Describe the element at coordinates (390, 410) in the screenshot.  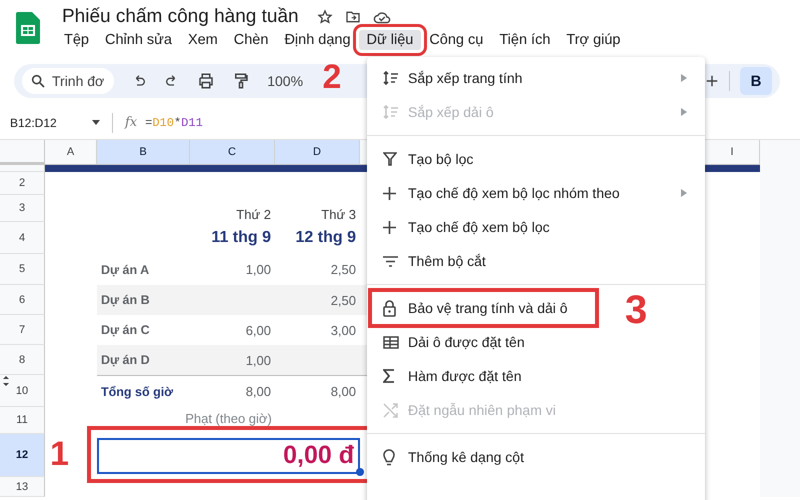
I see `shuffle-icon` at that location.